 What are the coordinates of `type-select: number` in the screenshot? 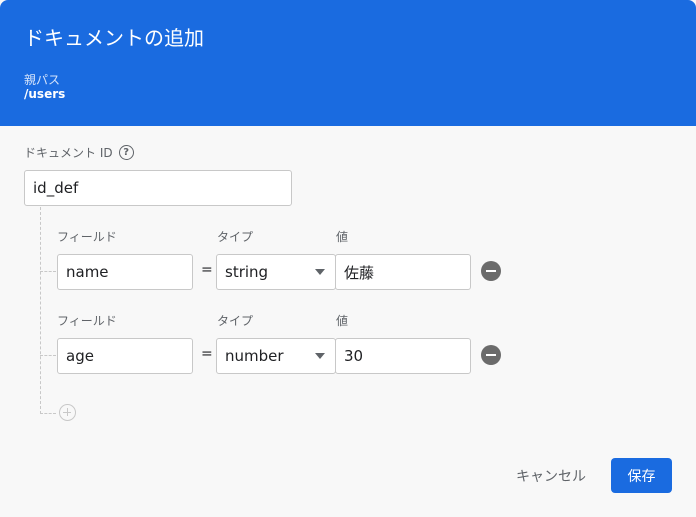 It's located at (276, 356).